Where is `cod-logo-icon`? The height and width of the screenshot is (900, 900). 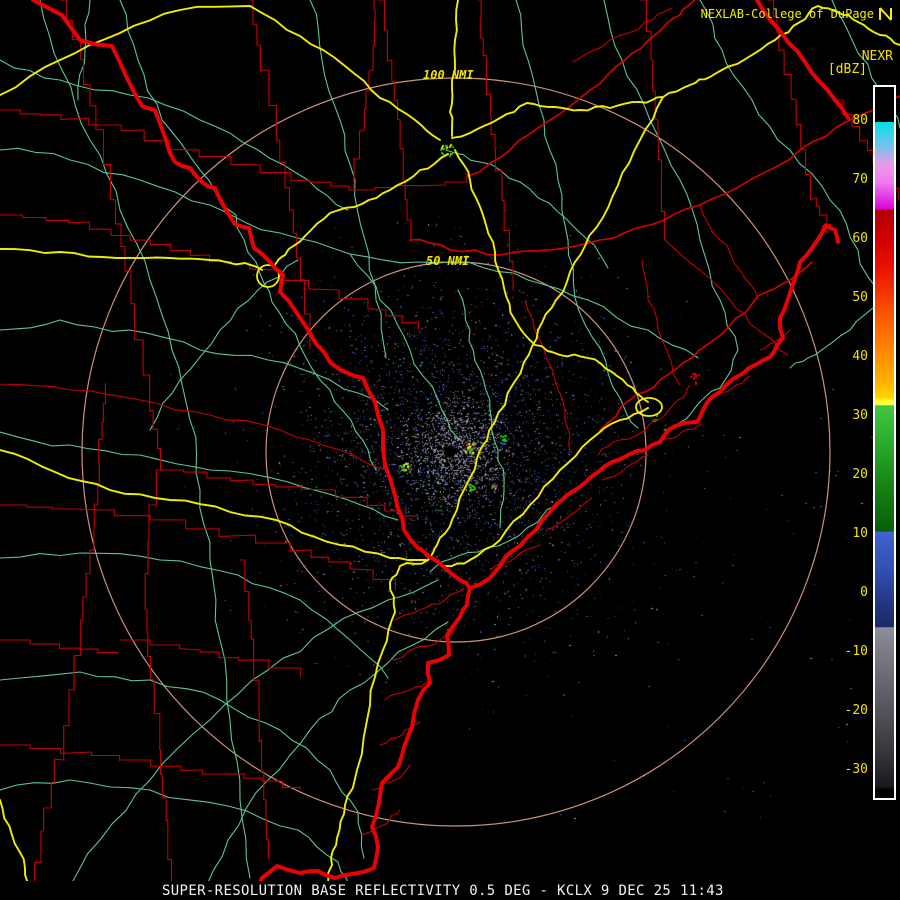
cod-logo-icon is located at coordinates (885, 14).